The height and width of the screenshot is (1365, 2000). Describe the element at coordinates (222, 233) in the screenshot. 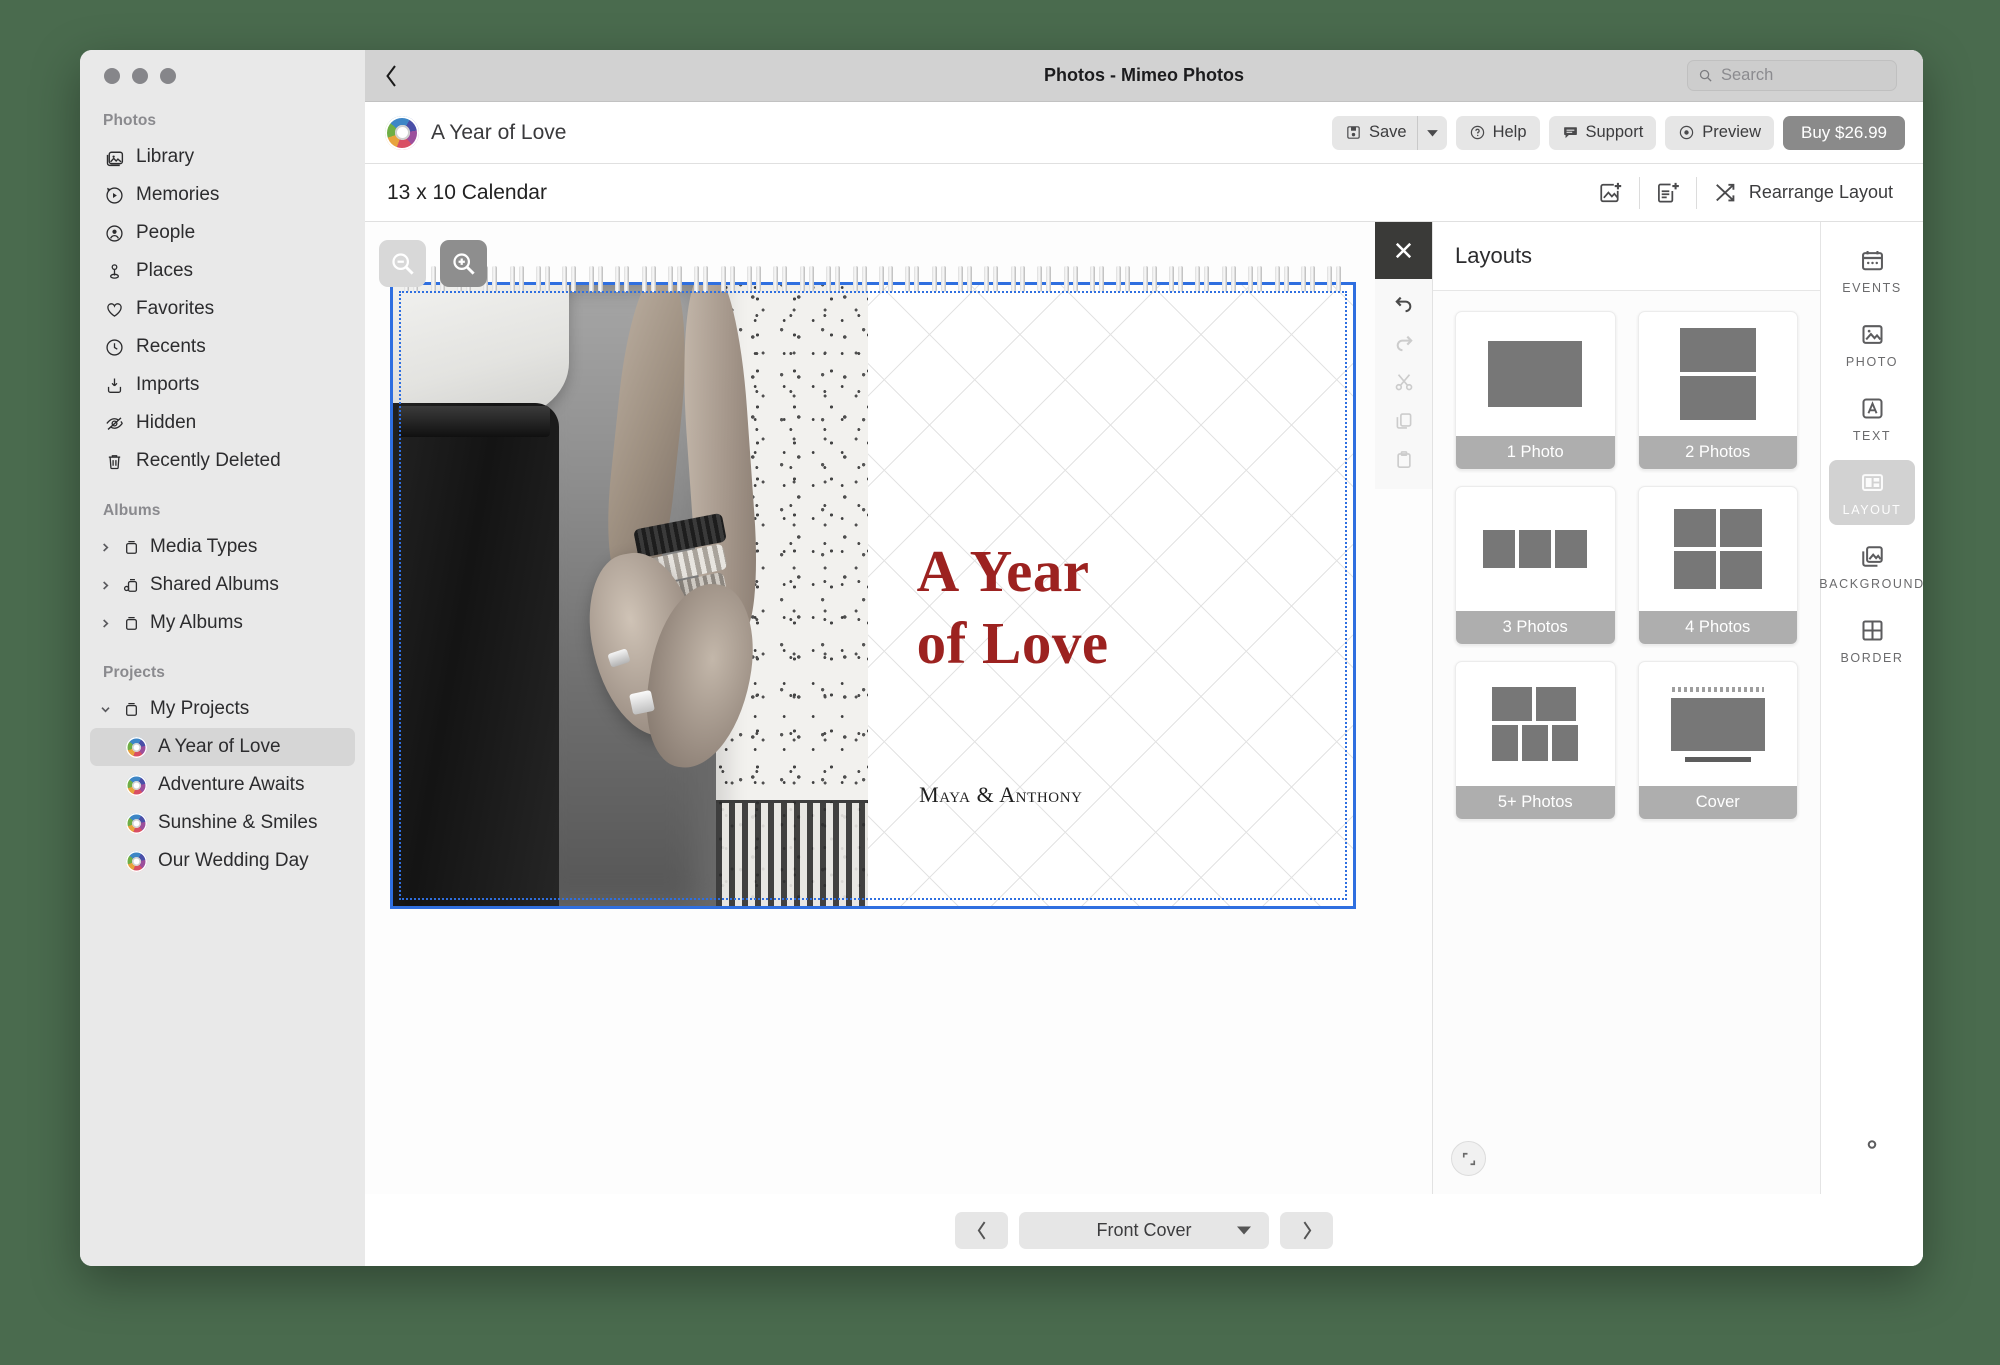

I see `sidebar-item-people: People` at that location.